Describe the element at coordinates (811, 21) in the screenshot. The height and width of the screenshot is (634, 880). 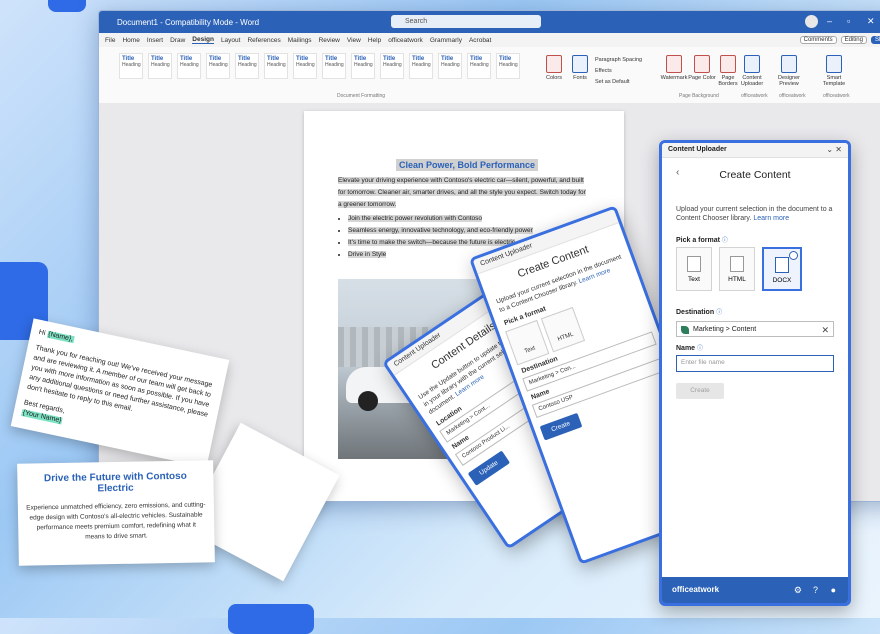
I see `avatar` at that location.